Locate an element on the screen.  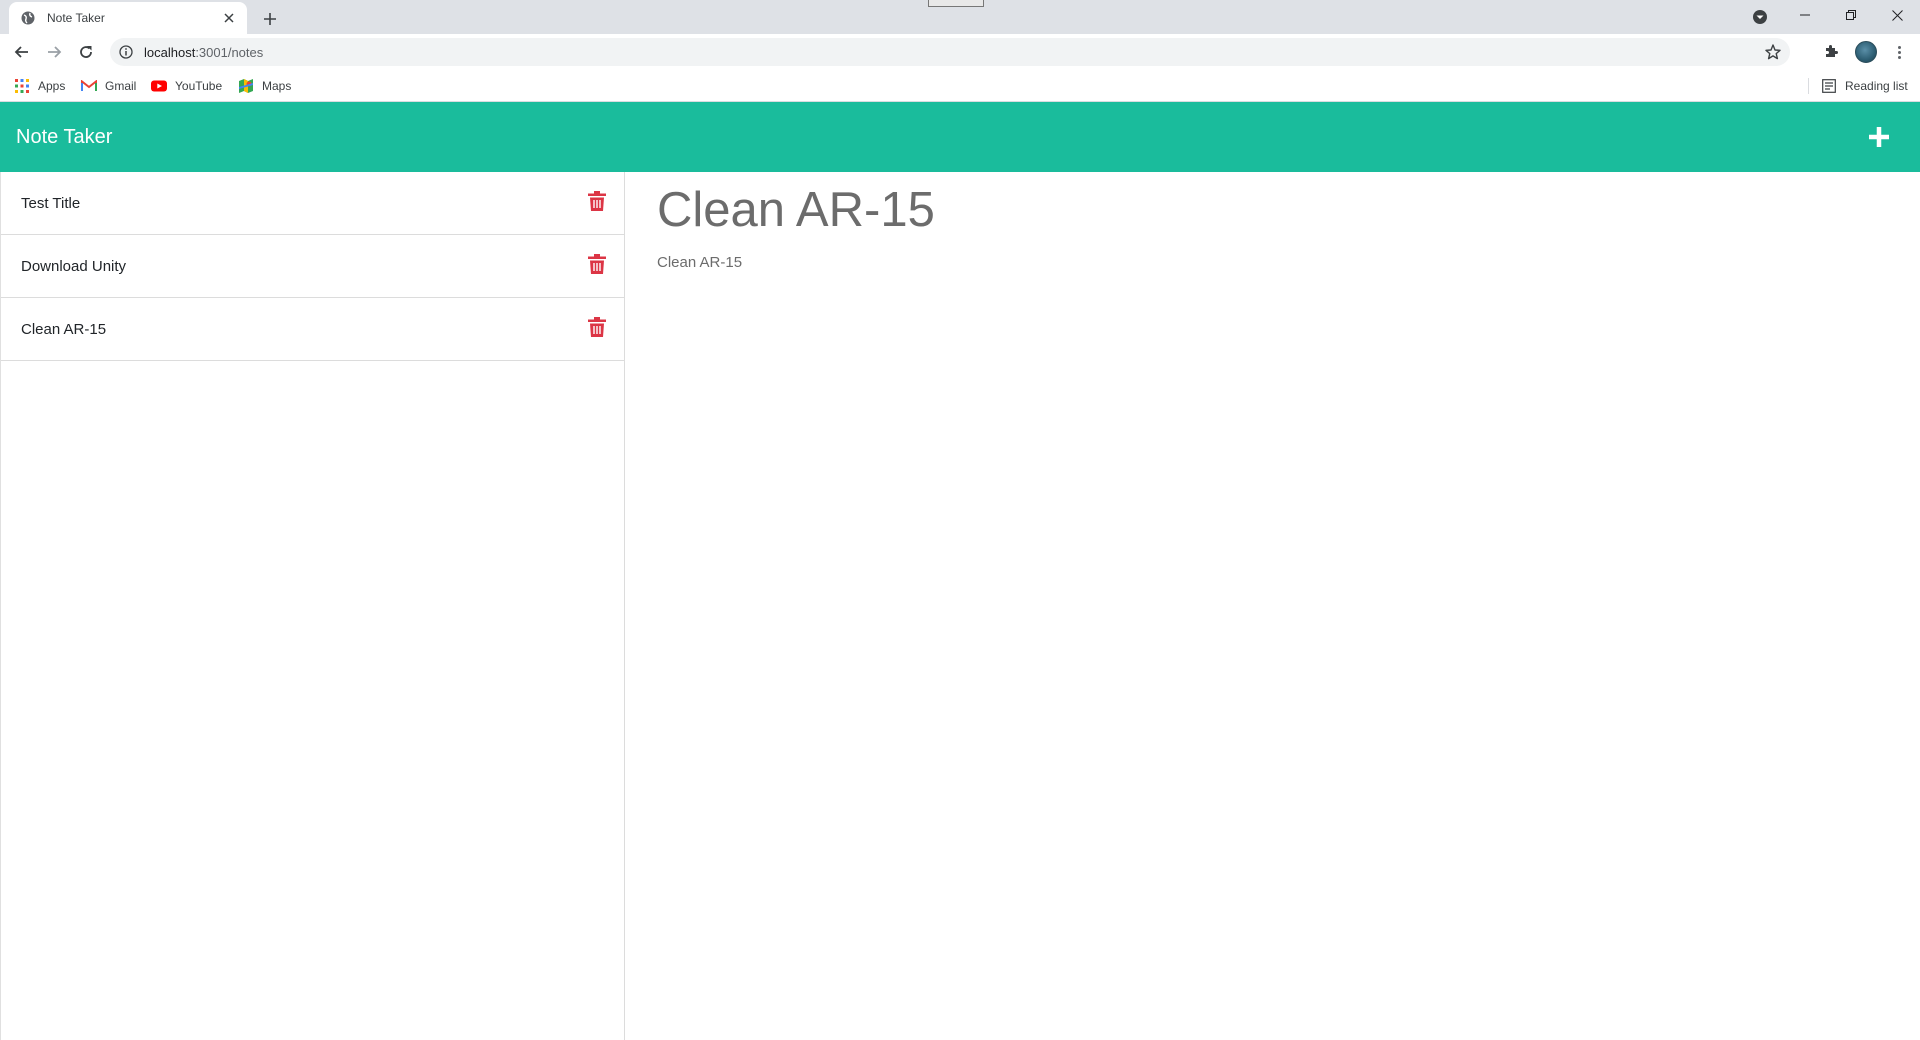
new-tab-button is located at coordinates (270, 19).